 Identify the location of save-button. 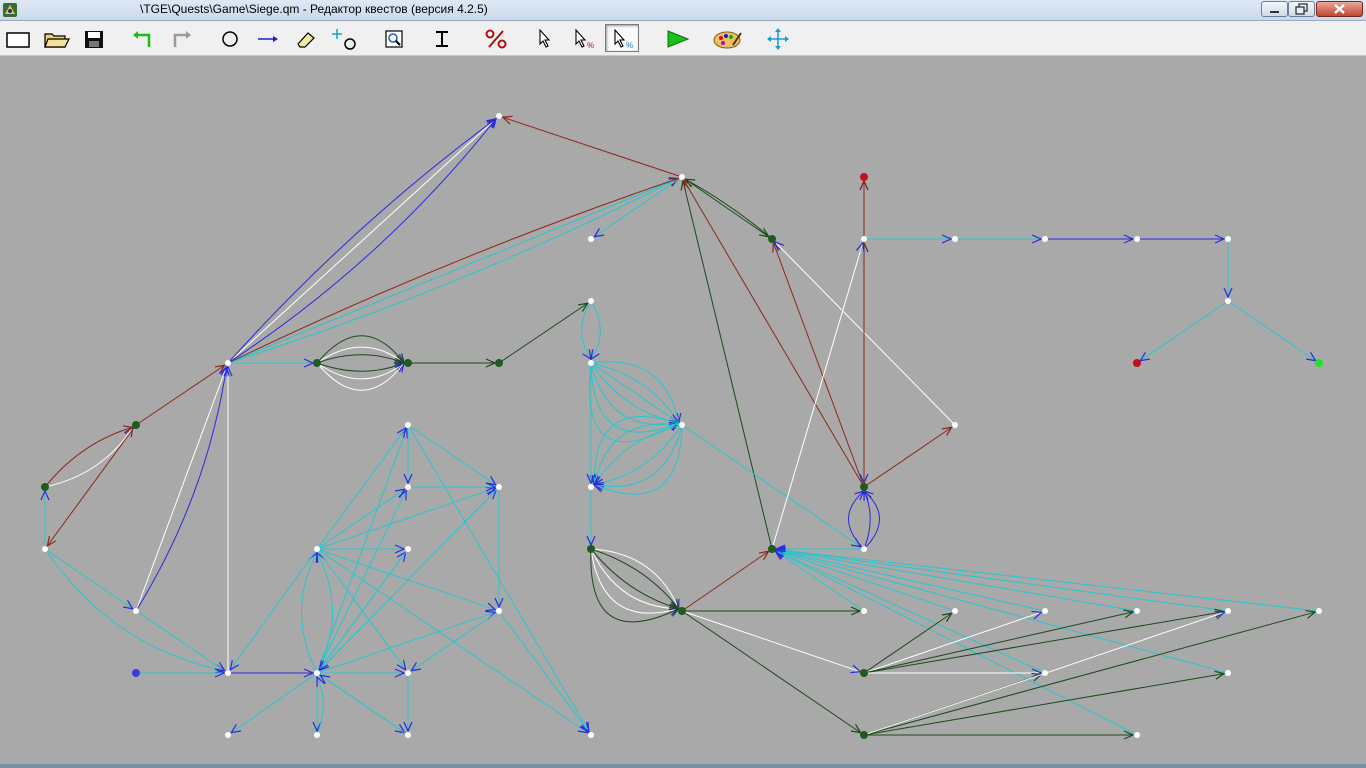
(93, 38).